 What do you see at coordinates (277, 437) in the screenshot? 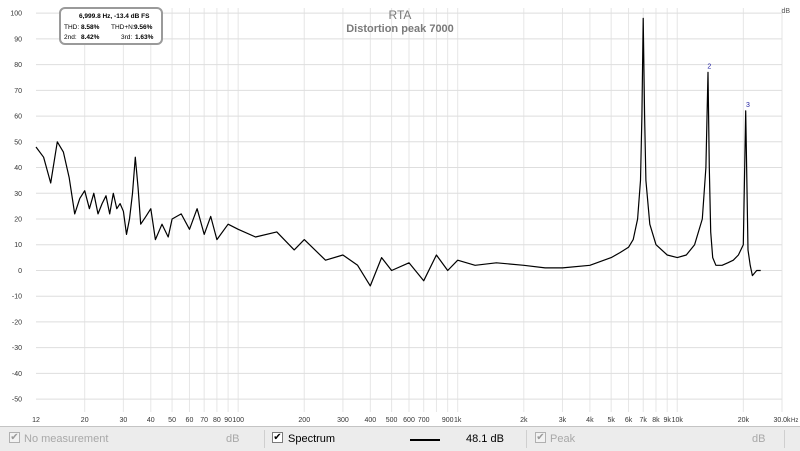
I see `spectrum-checkbox: ✔` at bounding box center [277, 437].